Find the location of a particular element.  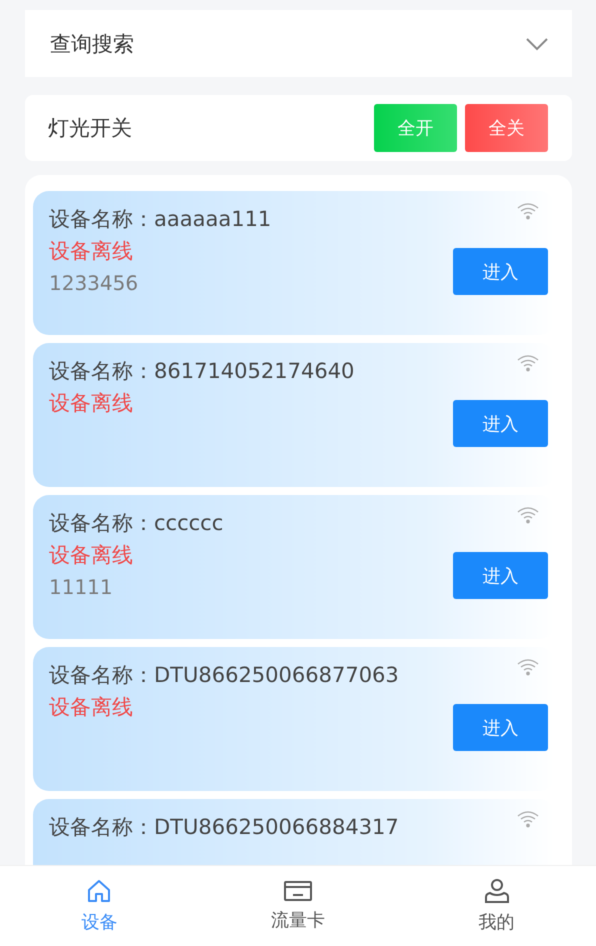

all-off-button: 全关 is located at coordinates (506, 128).